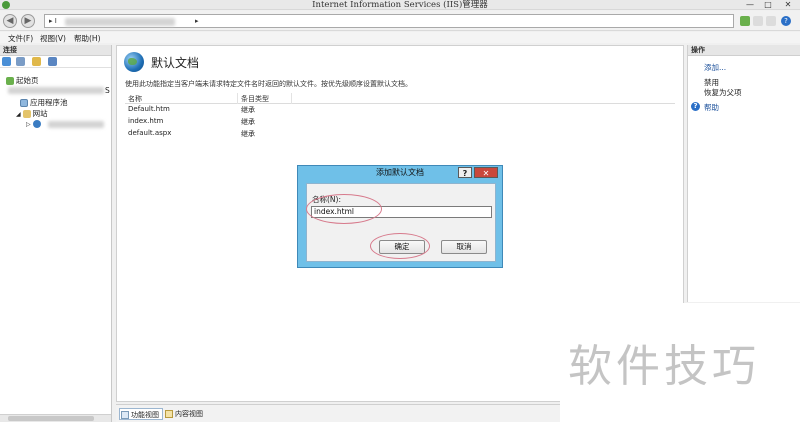 This screenshot has height=422, width=800. I want to click on dialog-body: 名称(N): index.html 确定 取消, so click(401, 222).